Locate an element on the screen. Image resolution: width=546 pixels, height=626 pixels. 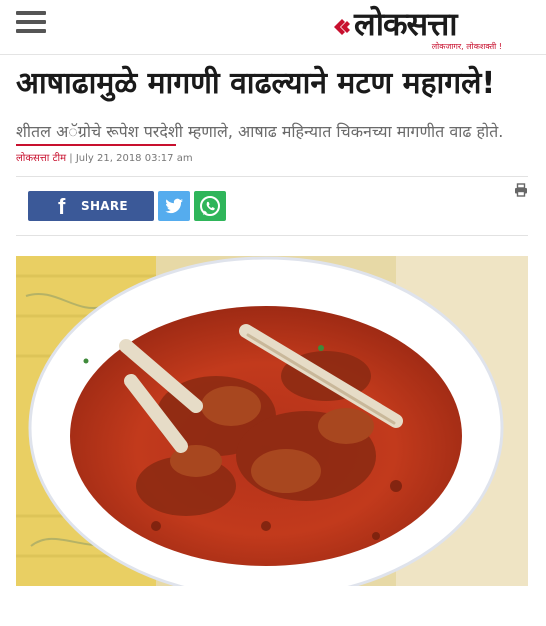
article-byline: लोकसत्ता टीम | July 21, 2018 03:17 am is located at coordinates (272, 159).